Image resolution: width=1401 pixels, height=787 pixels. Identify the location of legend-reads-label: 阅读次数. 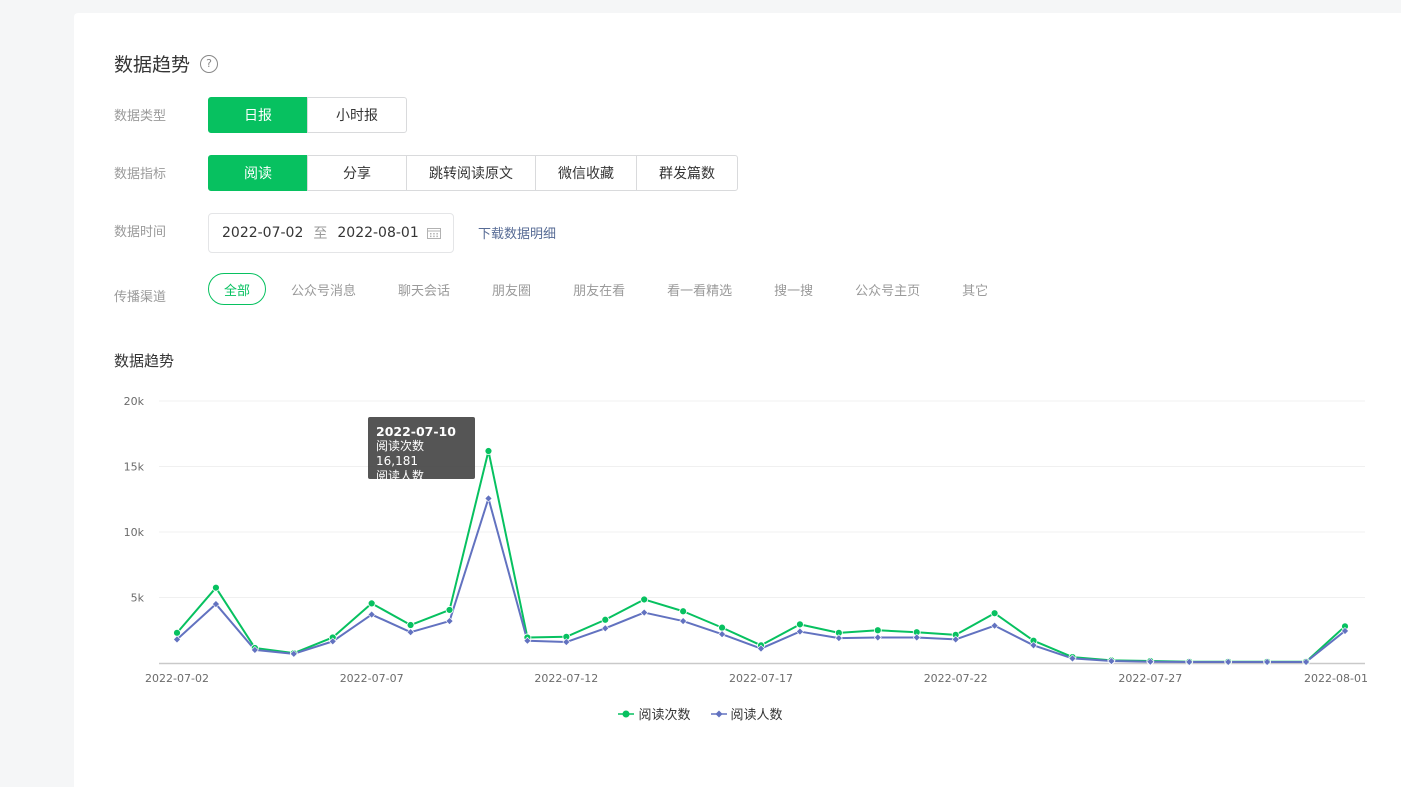
(664, 715).